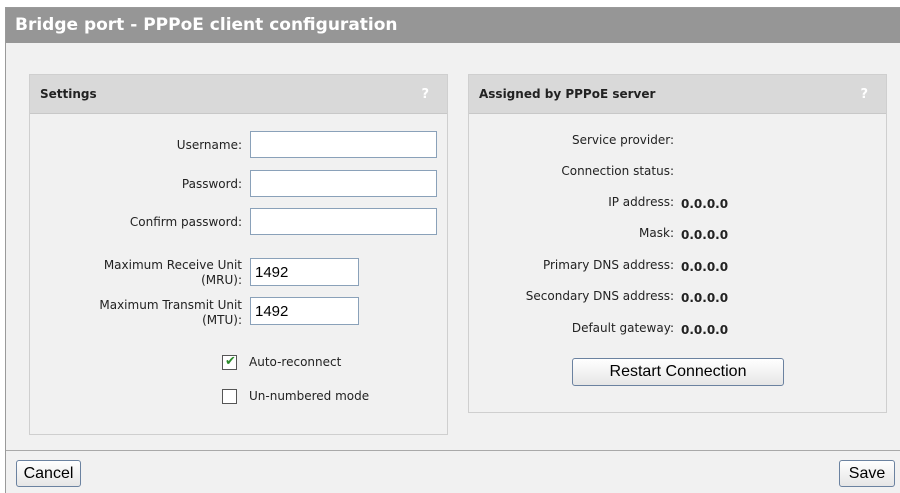 Image resolution: width=900 pixels, height=493 pixels. What do you see at coordinates (48, 473) in the screenshot?
I see `cancel-button: Cancel` at bounding box center [48, 473].